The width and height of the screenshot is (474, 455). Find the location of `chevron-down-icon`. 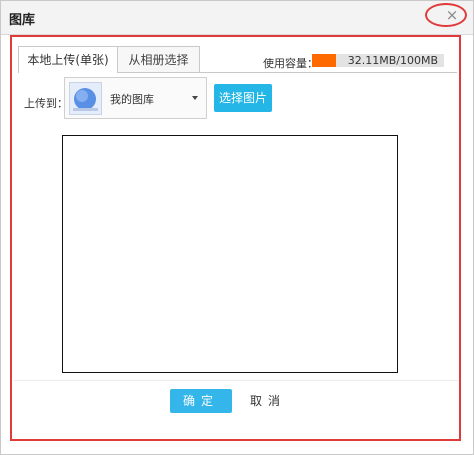

chevron-down-icon is located at coordinates (195, 98).